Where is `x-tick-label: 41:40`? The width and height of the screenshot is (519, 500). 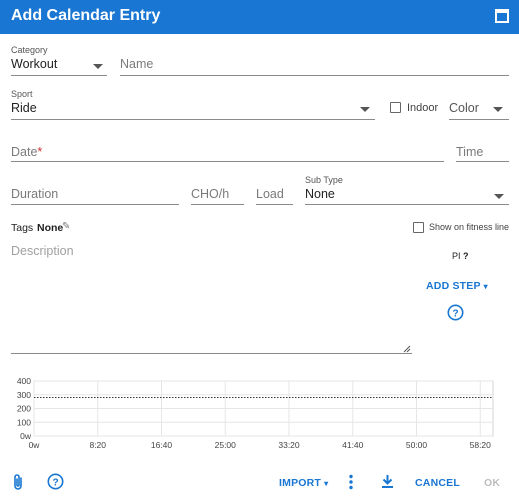
x-tick-label: 41:40 is located at coordinates (353, 445).